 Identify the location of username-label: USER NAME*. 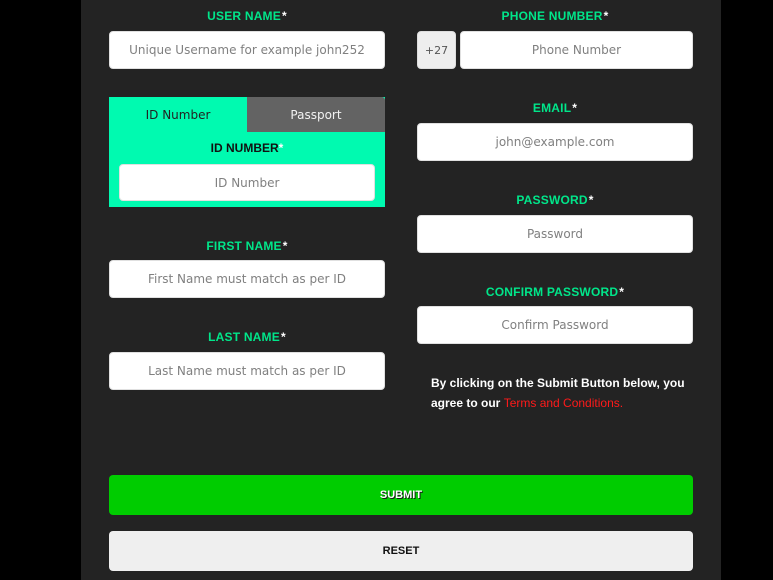
(247, 16).